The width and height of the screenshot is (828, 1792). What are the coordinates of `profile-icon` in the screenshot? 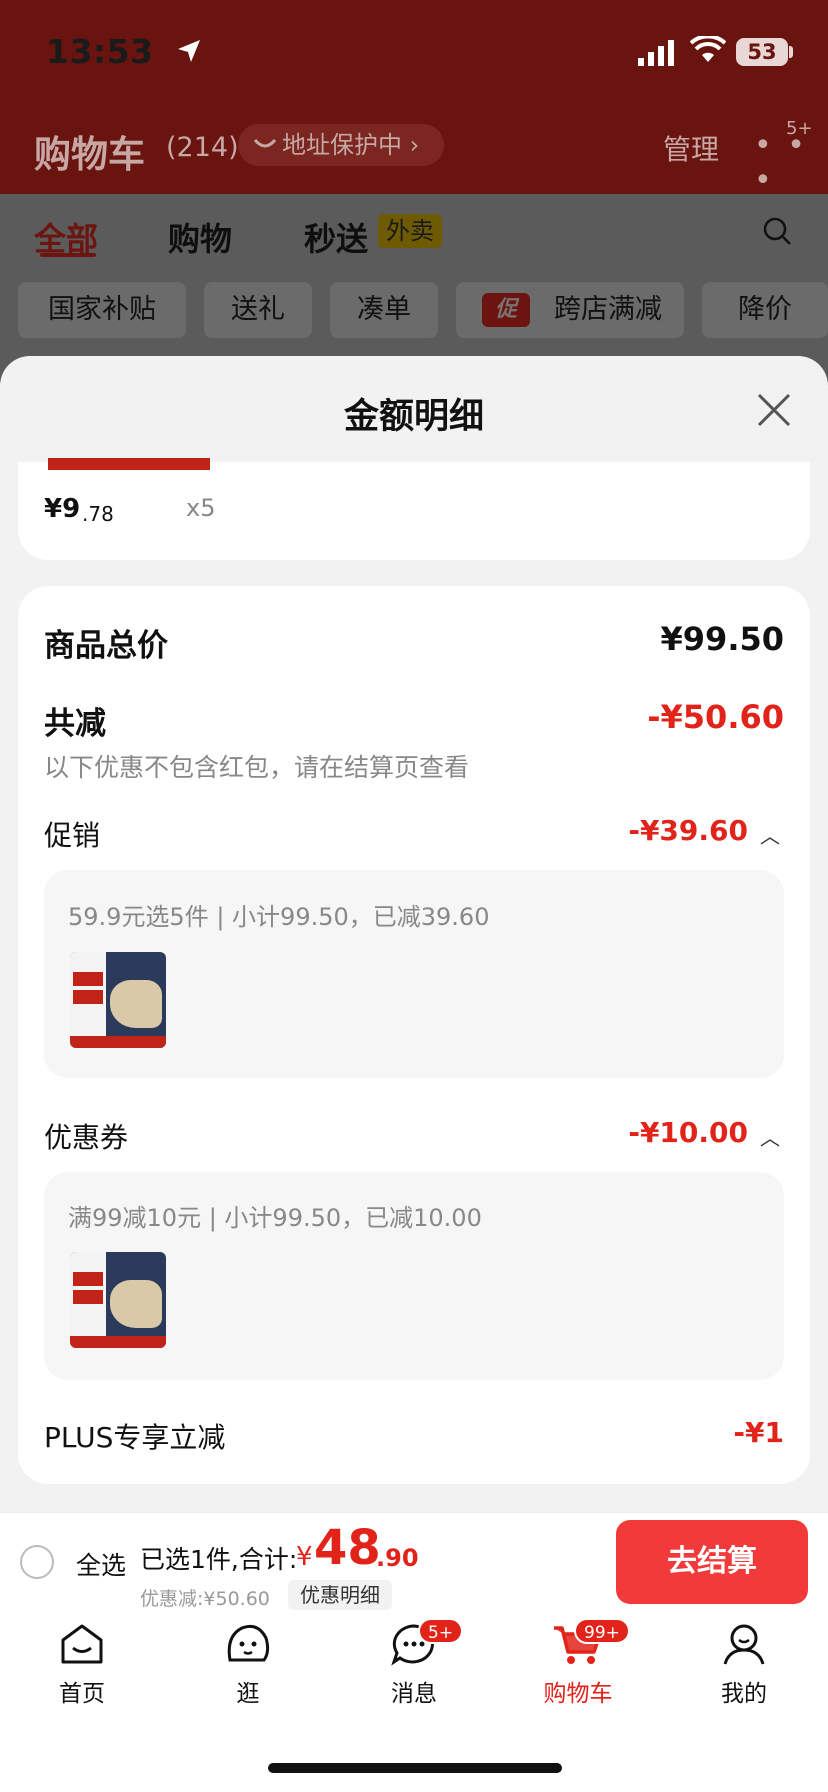 It's located at (744, 1644).